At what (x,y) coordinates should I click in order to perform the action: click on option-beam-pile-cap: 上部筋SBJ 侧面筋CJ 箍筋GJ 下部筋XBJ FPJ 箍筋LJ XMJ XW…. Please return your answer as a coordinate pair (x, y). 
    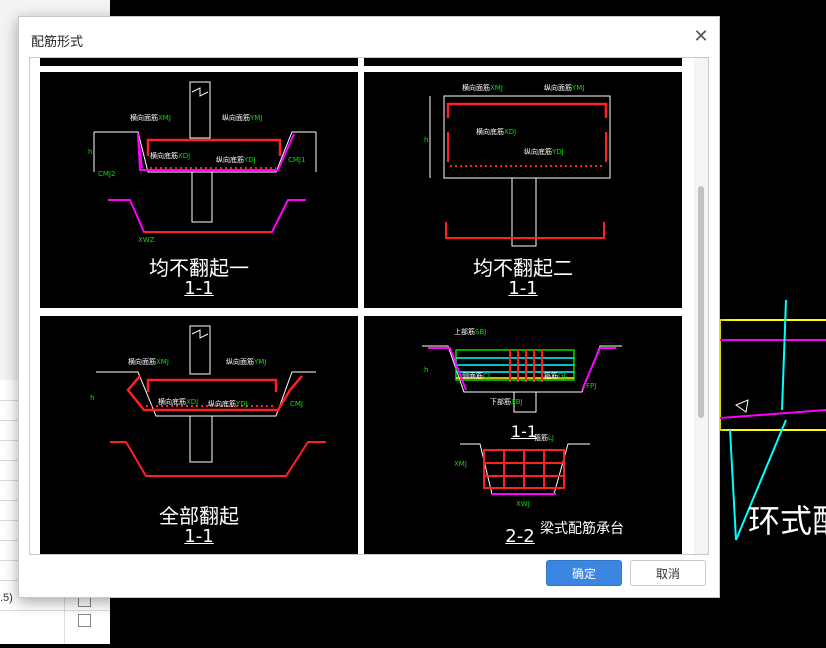
    Looking at the image, I should click on (523, 435).